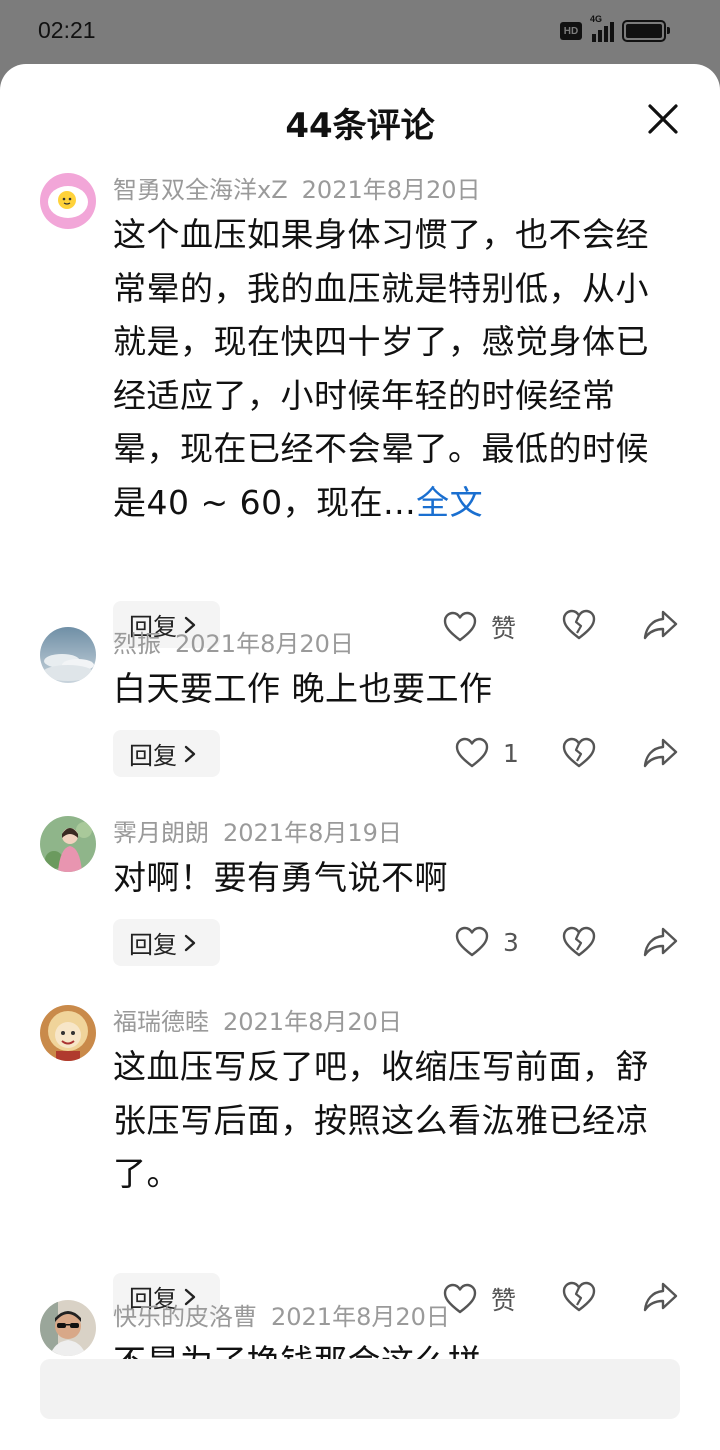  I want to click on comment-text: 对啊！要有勇气说不啊, so click(280, 877).